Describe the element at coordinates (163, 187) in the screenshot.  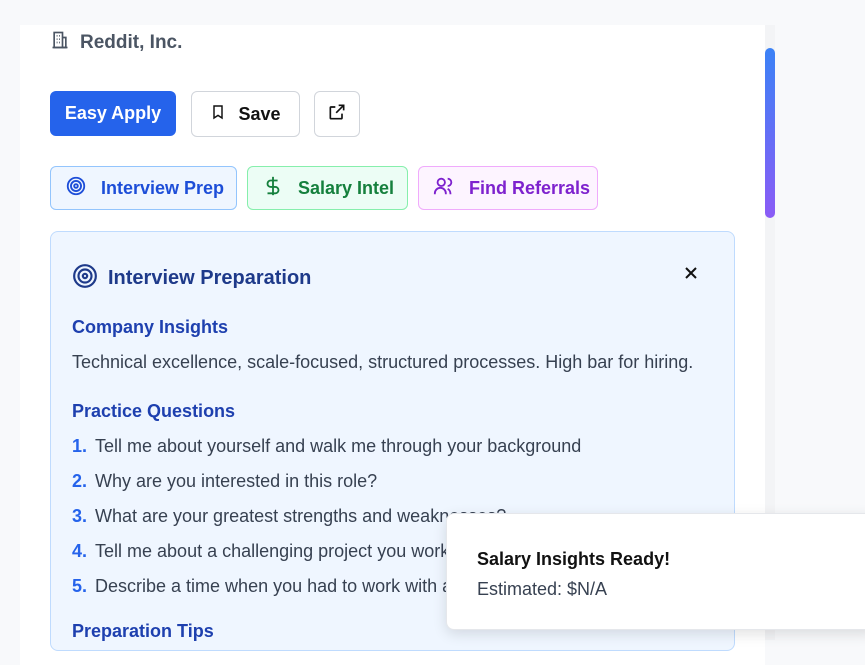
I see `interview-prep-label: Interview Prep` at that location.